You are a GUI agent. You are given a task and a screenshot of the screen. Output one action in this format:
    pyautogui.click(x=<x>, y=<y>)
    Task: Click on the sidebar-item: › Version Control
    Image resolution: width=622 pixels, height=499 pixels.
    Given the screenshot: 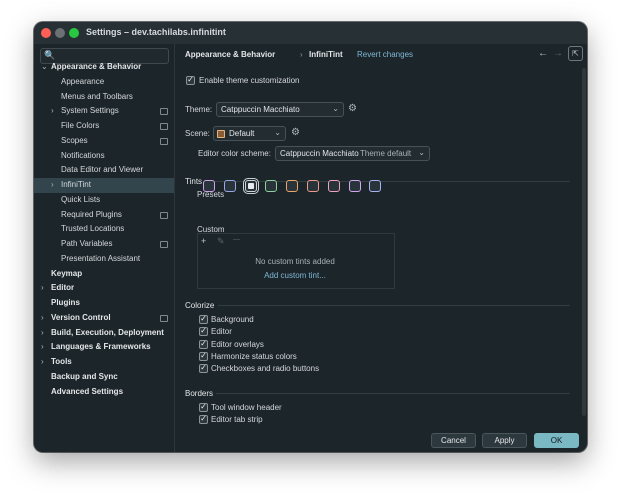 What is the action you would take?
    pyautogui.click(x=104, y=318)
    